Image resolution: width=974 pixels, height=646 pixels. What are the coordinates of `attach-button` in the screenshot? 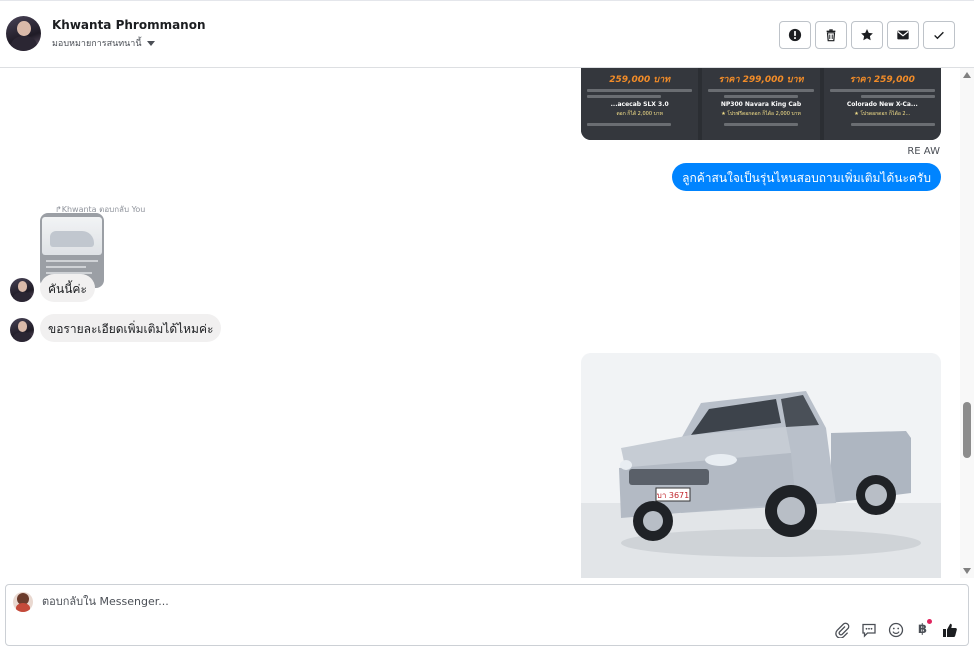 It's located at (841, 629).